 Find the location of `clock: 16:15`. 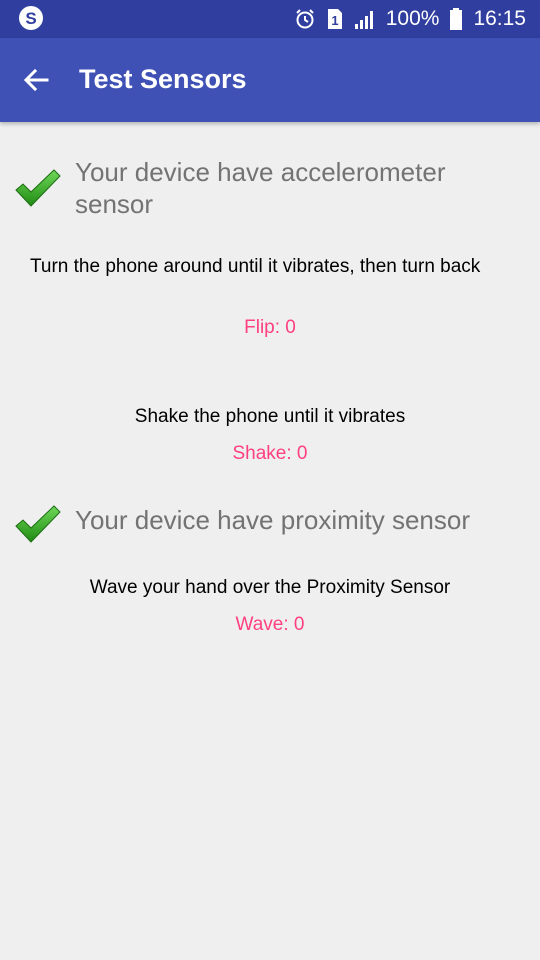

clock: 16:15 is located at coordinates (499, 18).